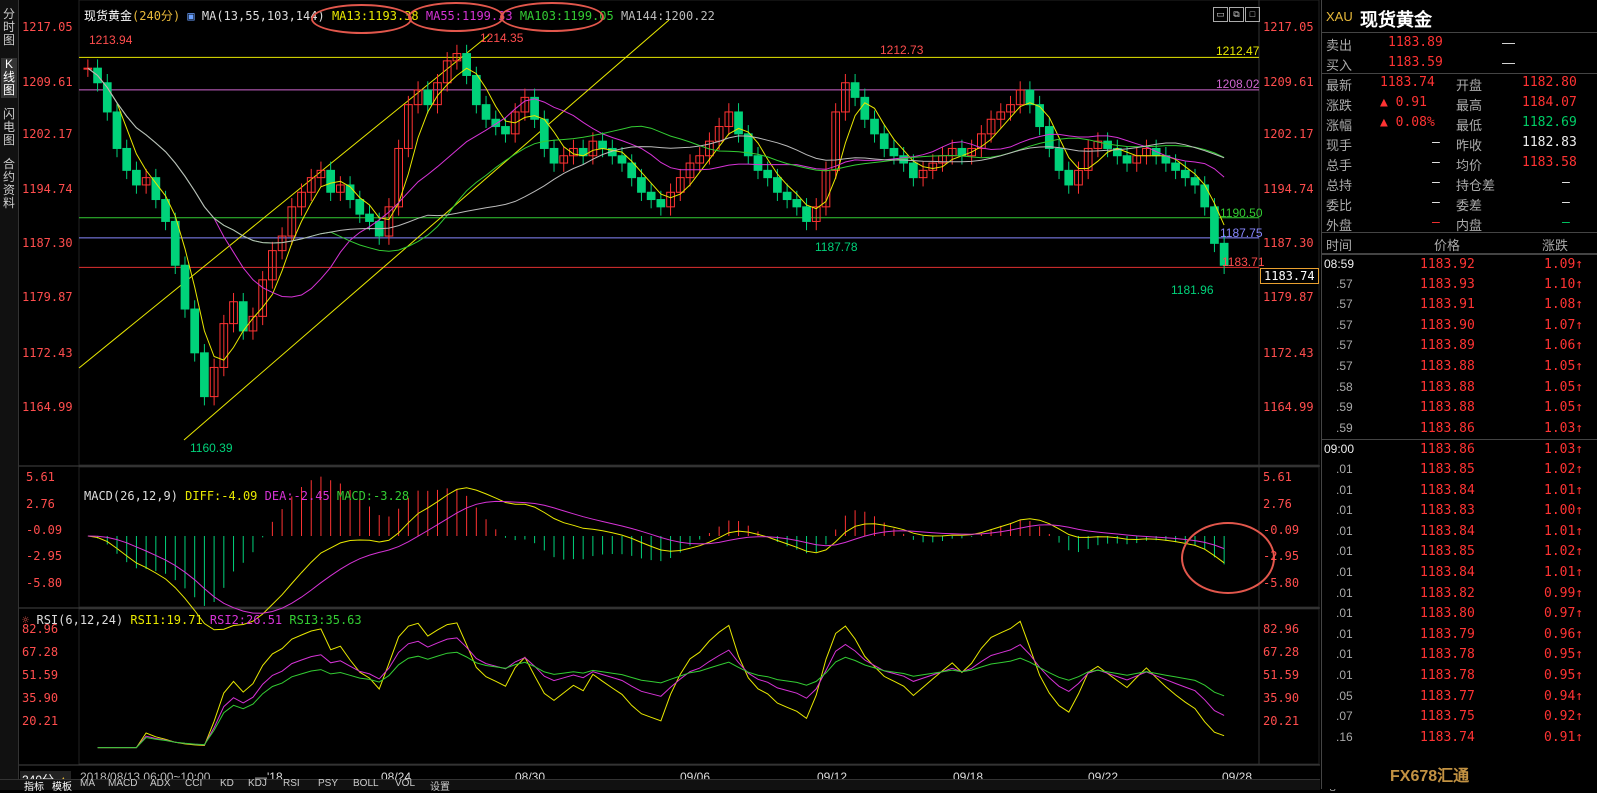 This screenshot has width=1597, height=793. What do you see at coordinates (1220, 14) in the screenshot?
I see `minimize-icon: ▭` at bounding box center [1220, 14].